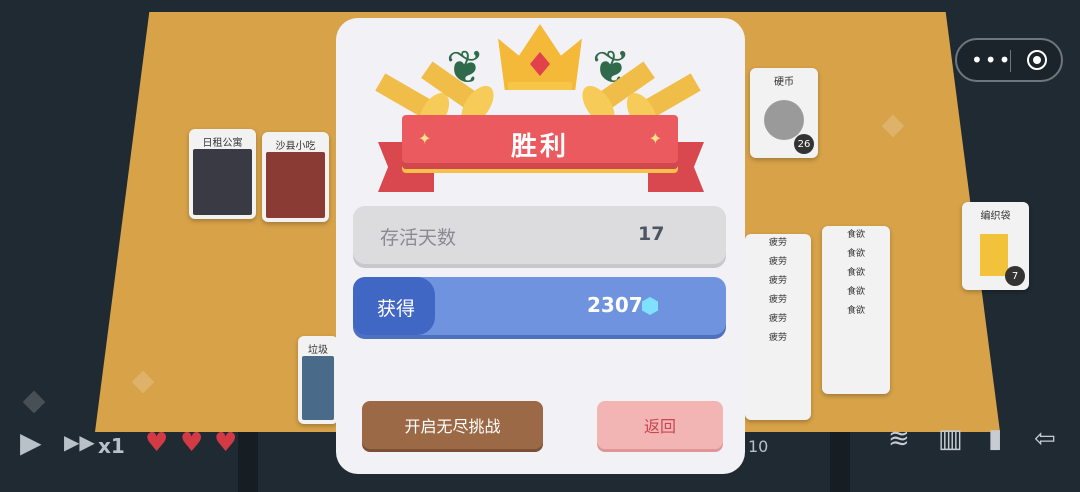 The image size is (1080, 492). What do you see at coordinates (991, 60) in the screenshot?
I see `more-icon: •••` at bounding box center [991, 60].